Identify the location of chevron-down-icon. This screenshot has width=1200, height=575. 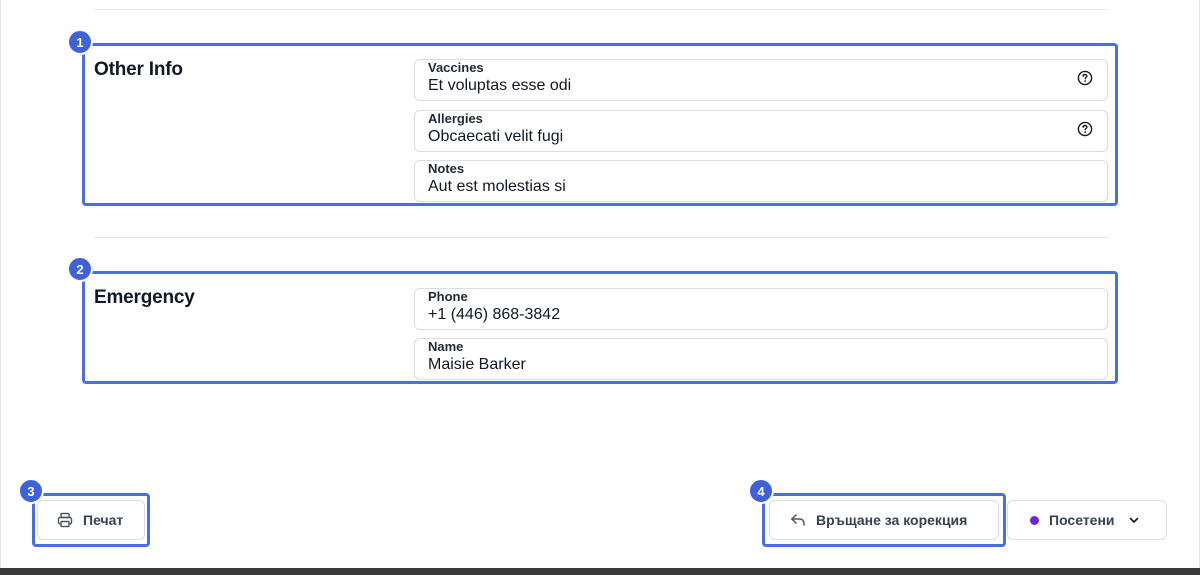
(1133, 520).